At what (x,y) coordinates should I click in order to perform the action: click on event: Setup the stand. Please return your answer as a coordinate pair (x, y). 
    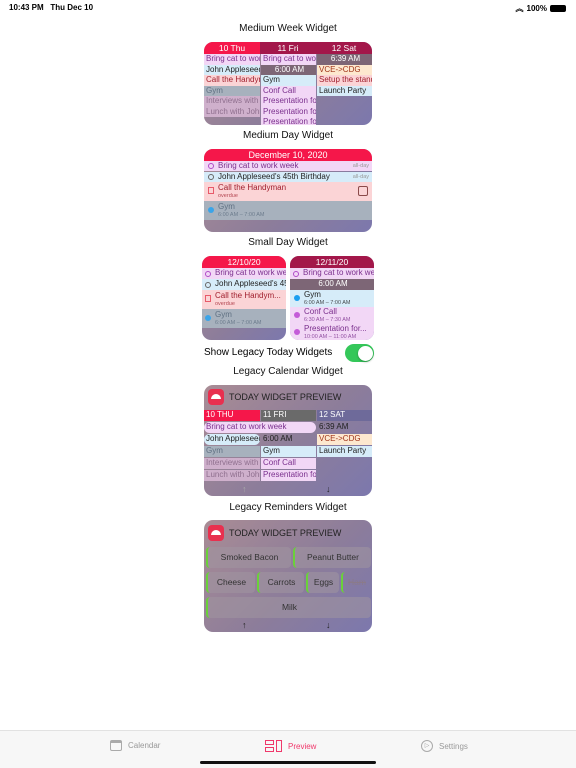
    Looking at the image, I should click on (344, 80).